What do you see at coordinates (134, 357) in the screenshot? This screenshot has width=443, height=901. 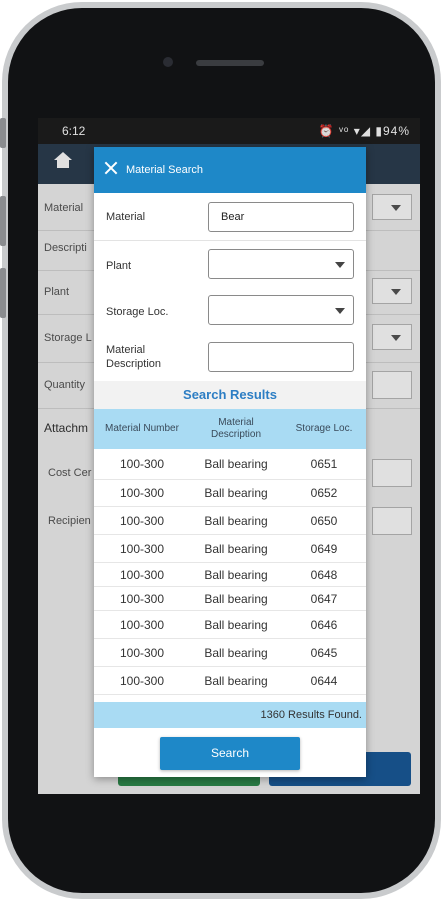 I see `material-description-label: Material Description` at bounding box center [134, 357].